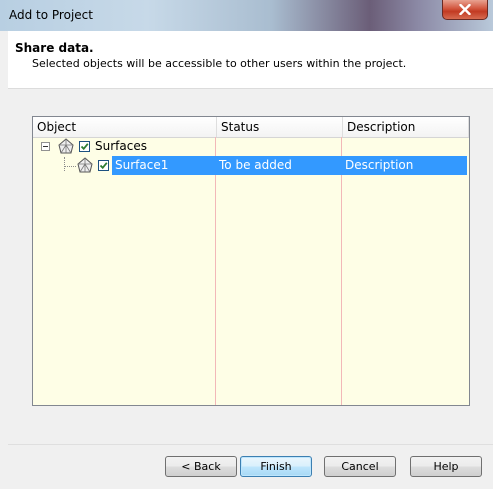  I want to click on grid-header: Object Status Description, so click(251, 127).